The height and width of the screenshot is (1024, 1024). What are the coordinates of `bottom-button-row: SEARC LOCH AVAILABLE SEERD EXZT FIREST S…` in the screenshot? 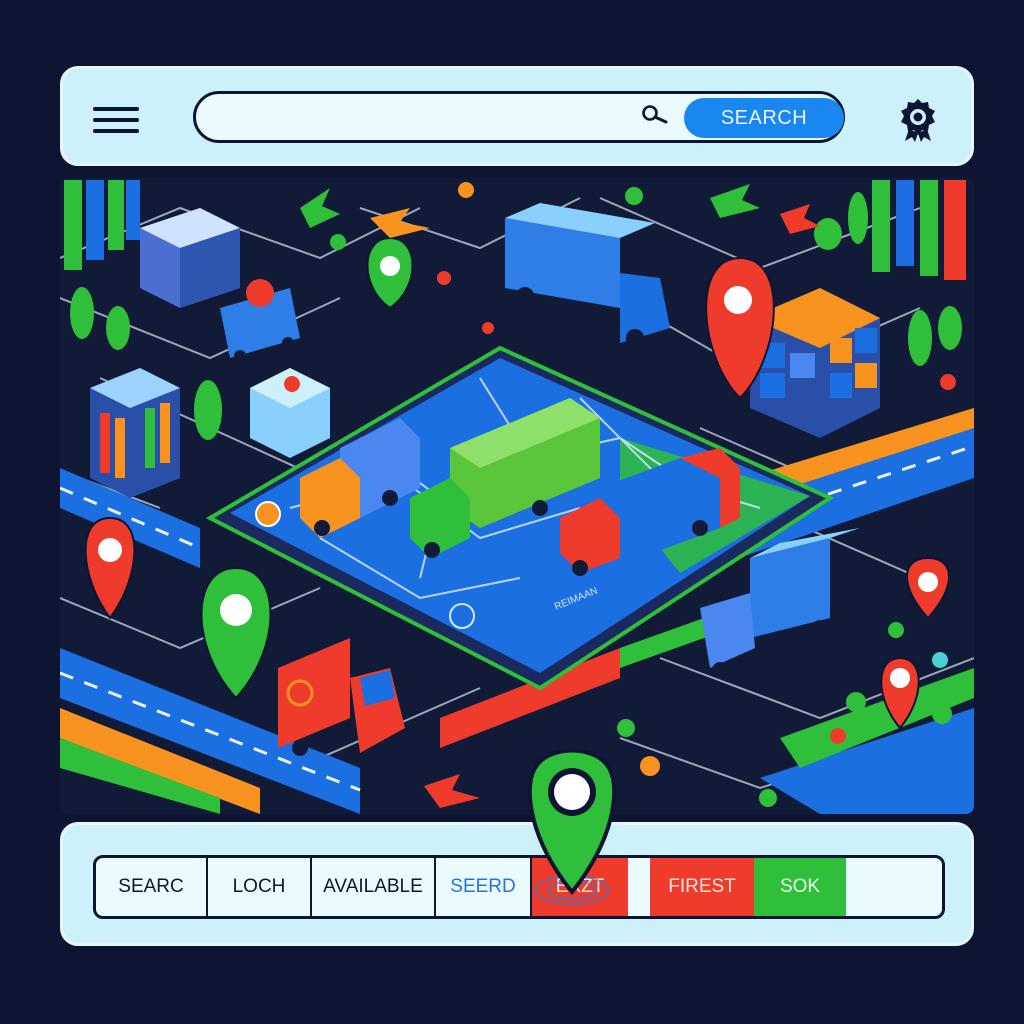 It's located at (519, 887).